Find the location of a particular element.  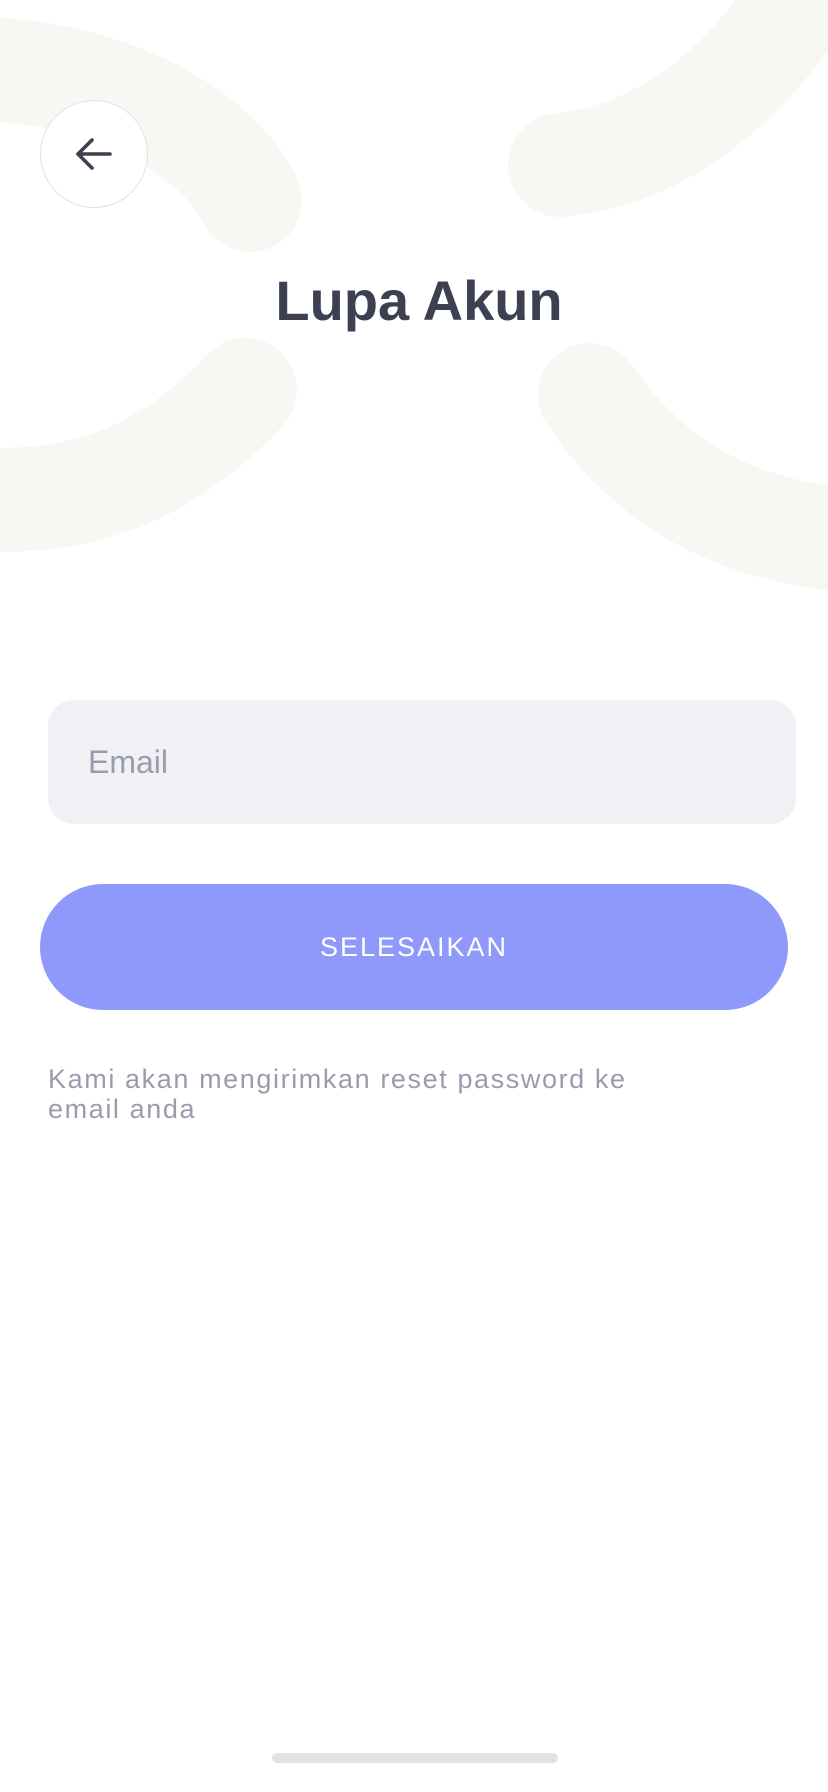

arrow-left-icon is located at coordinates (94, 154).